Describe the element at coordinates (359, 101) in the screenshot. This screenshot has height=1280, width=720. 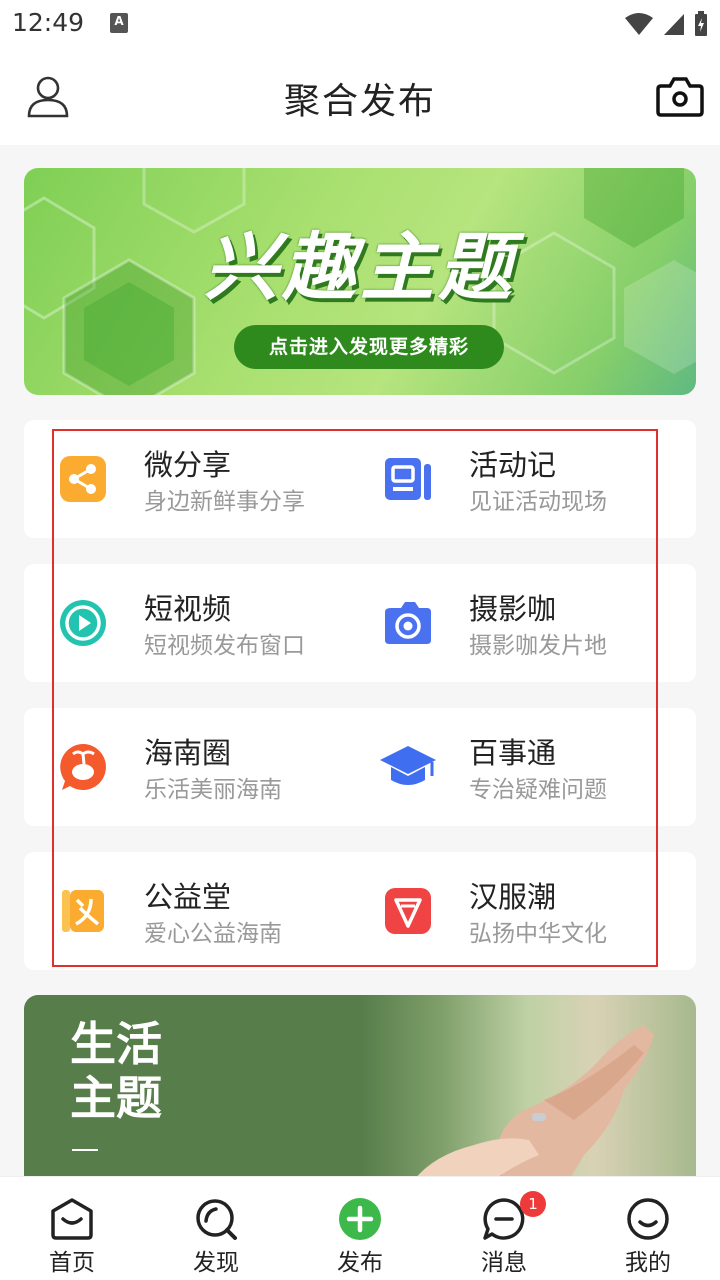
I see `page-title: 聚合发布` at that location.